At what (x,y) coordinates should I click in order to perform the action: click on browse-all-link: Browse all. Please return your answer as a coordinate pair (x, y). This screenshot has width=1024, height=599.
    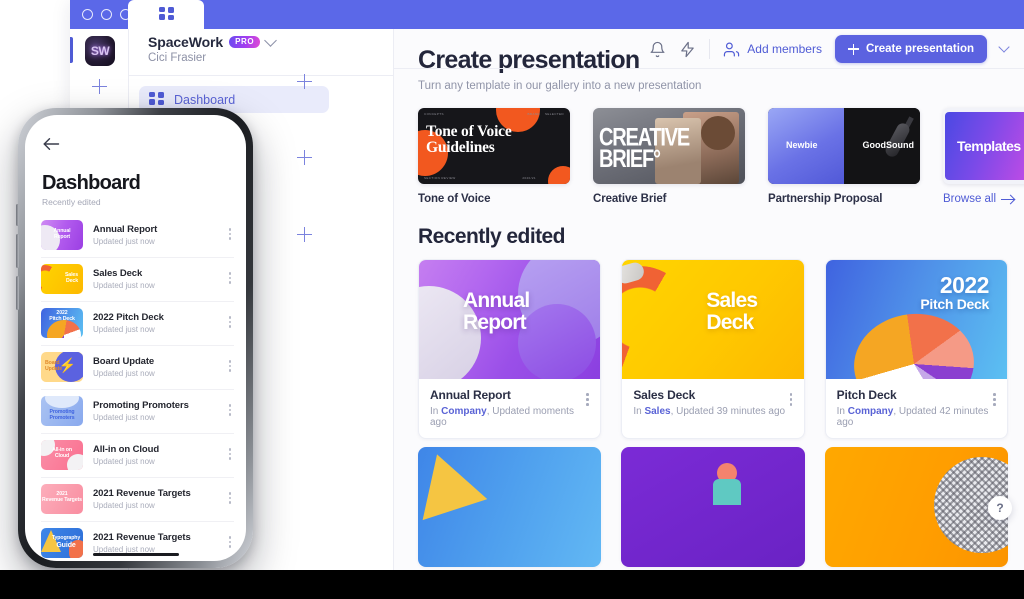
    Looking at the image, I should click on (983, 199).